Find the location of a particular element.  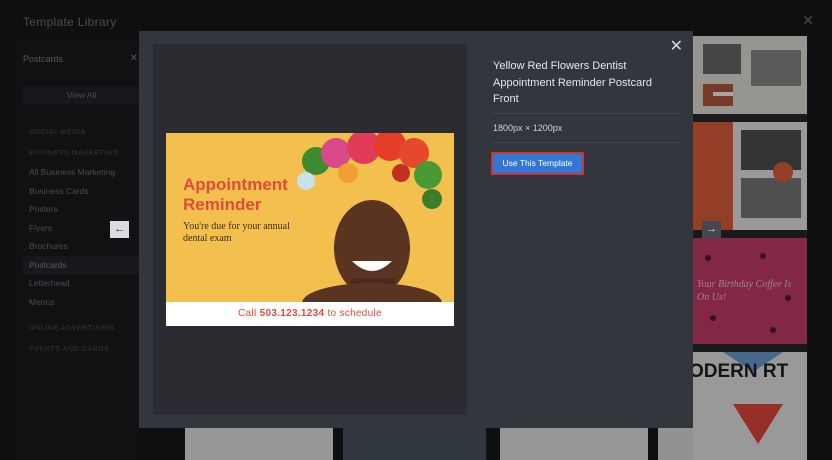

arrow-right-icon: → is located at coordinates (711, 229).